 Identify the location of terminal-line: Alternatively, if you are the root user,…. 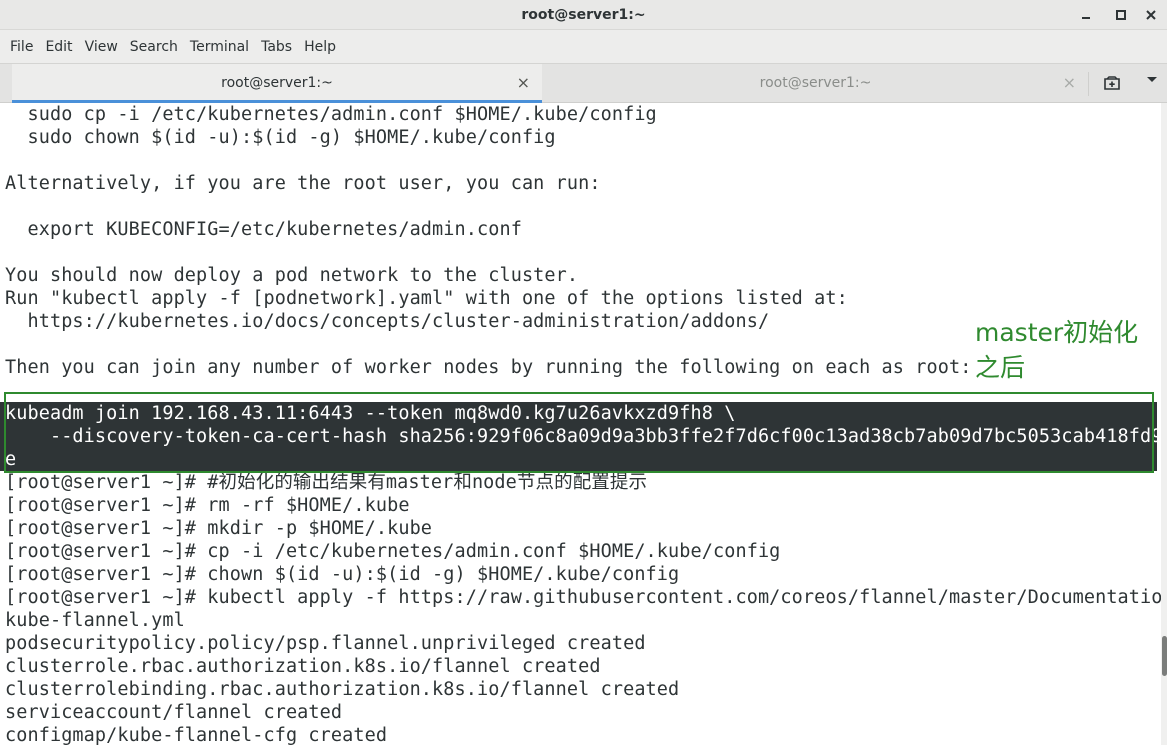
(303, 183).